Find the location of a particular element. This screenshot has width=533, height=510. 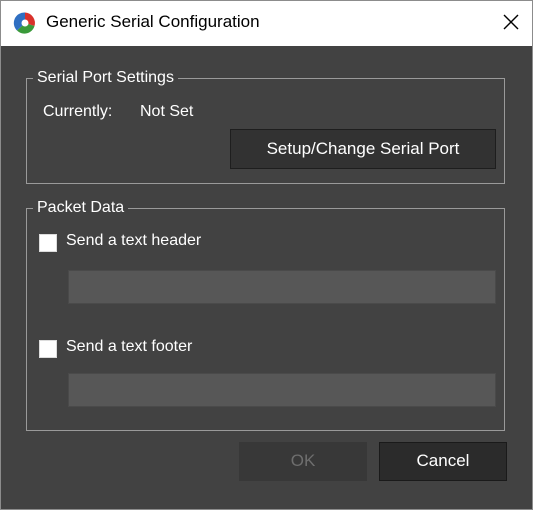

close-button is located at coordinates (510, 23).